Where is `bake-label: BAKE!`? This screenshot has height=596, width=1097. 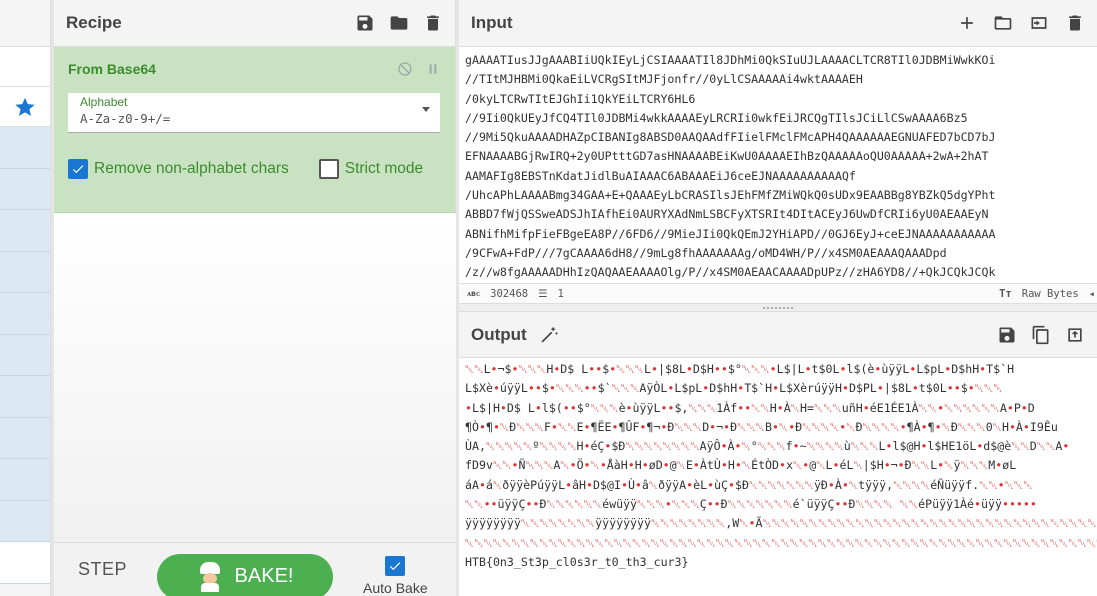
bake-label: BAKE! is located at coordinates (264, 576).